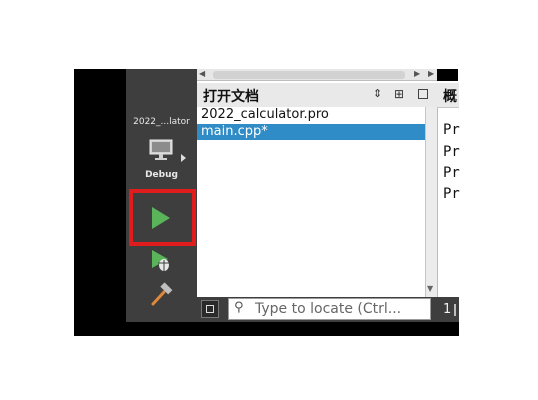  I want to click on open-documents-title: 打开文档, so click(231, 97).